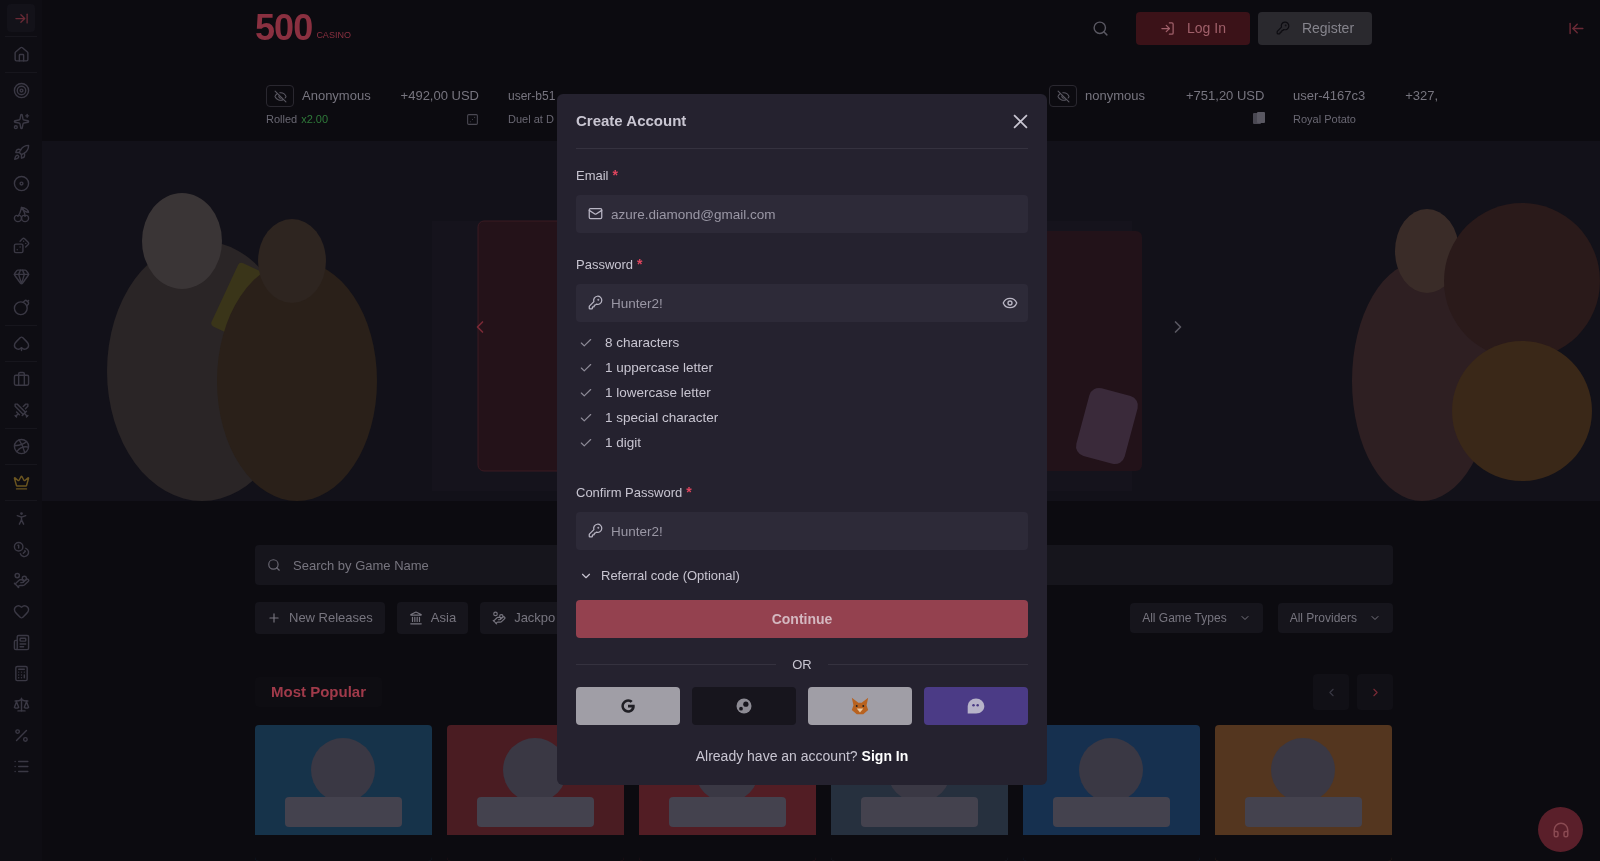  Describe the element at coordinates (605, 264) in the screenshot. I see `field-label: Password` at that location.